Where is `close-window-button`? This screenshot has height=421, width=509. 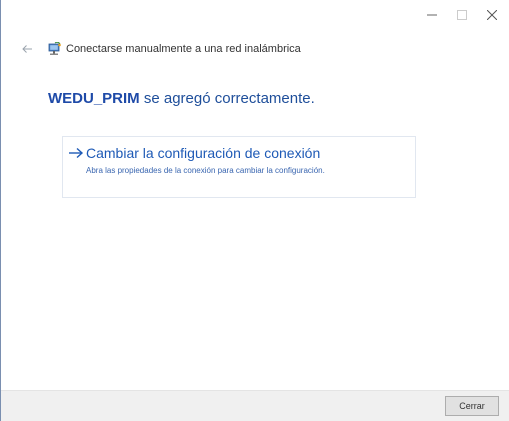
close-window-button is located at coordinates (492, 16).